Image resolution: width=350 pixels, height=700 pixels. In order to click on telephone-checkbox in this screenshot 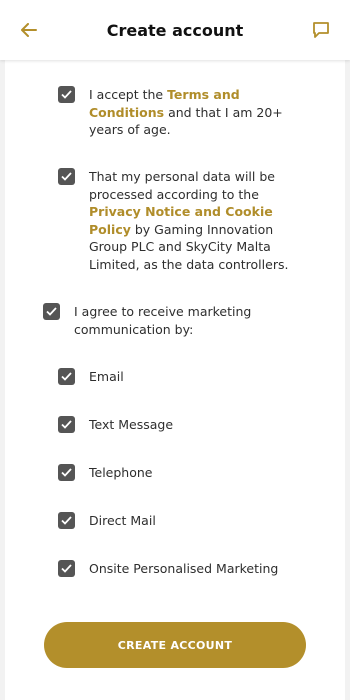, I will do `click(66, 472)`.